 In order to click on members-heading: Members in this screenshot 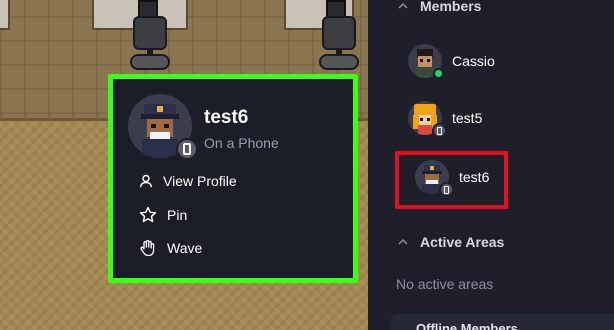, I will do `click(451, 7)`.